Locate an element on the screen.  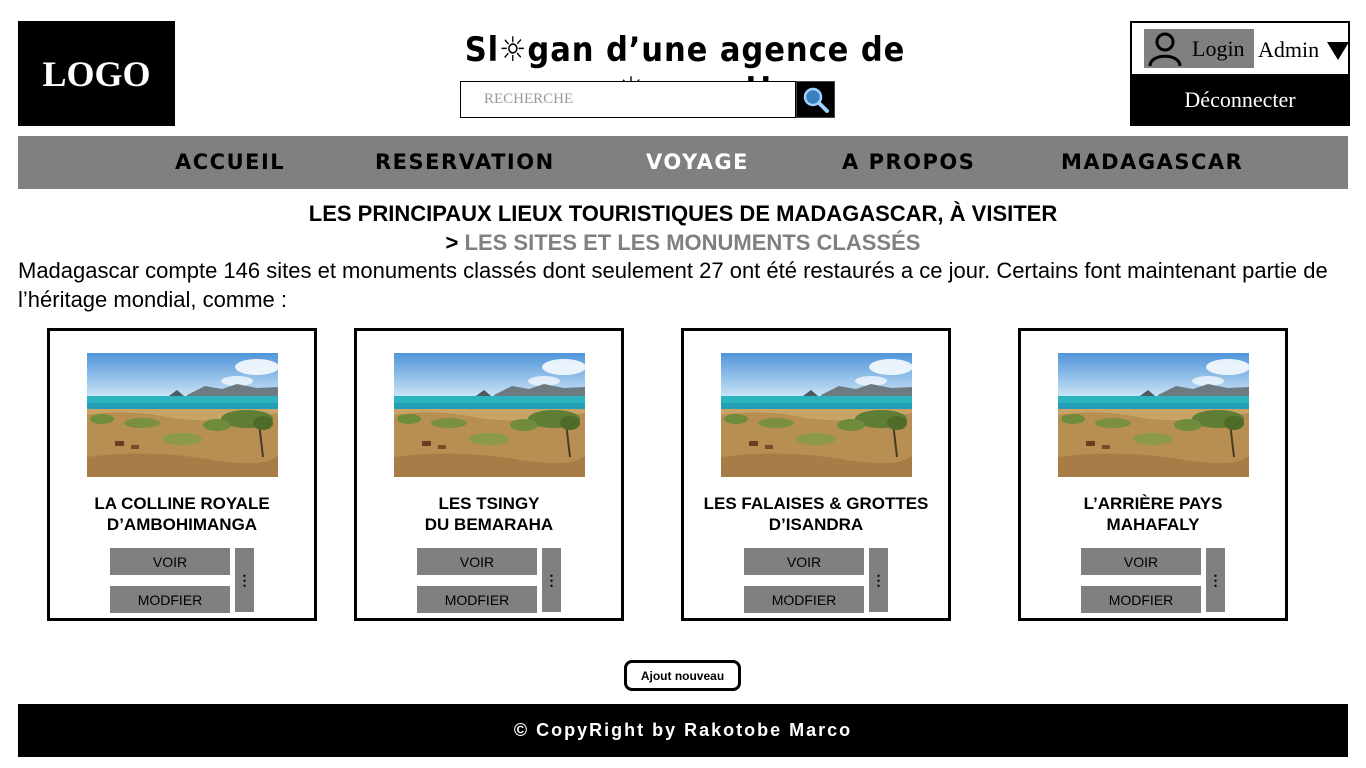
nav-item-a-propos: A PROPOS is located at coordinates (908, 162).